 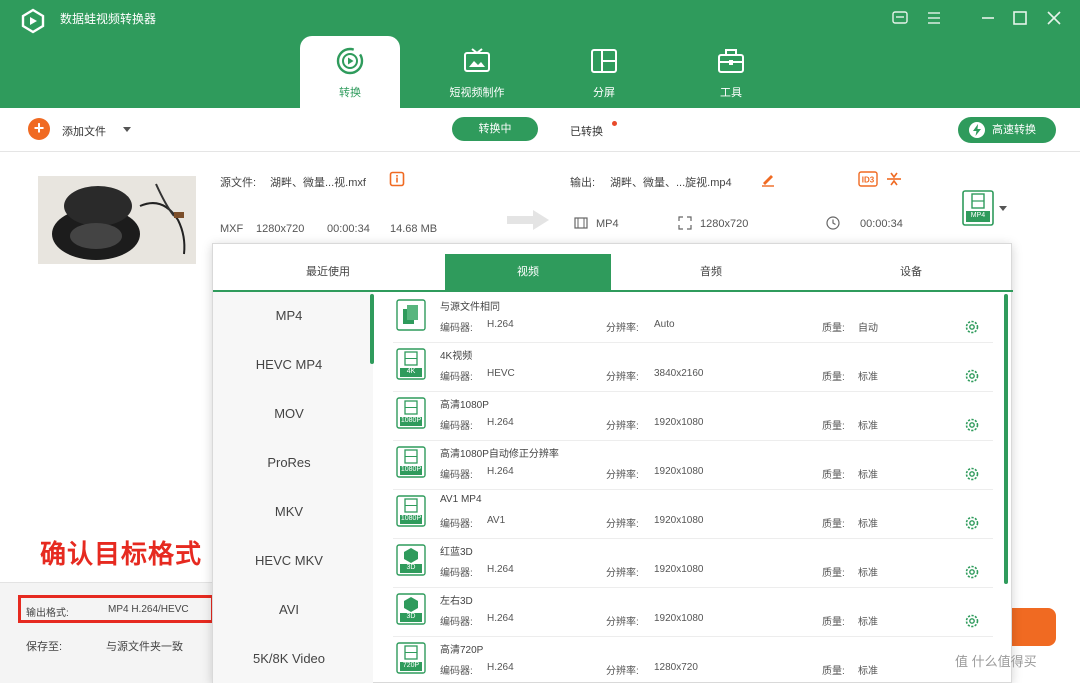 What do you see at coordinates (1034, 627) in the screenshot?
I see `convert-all-button` at bounding box center [1034, 627].